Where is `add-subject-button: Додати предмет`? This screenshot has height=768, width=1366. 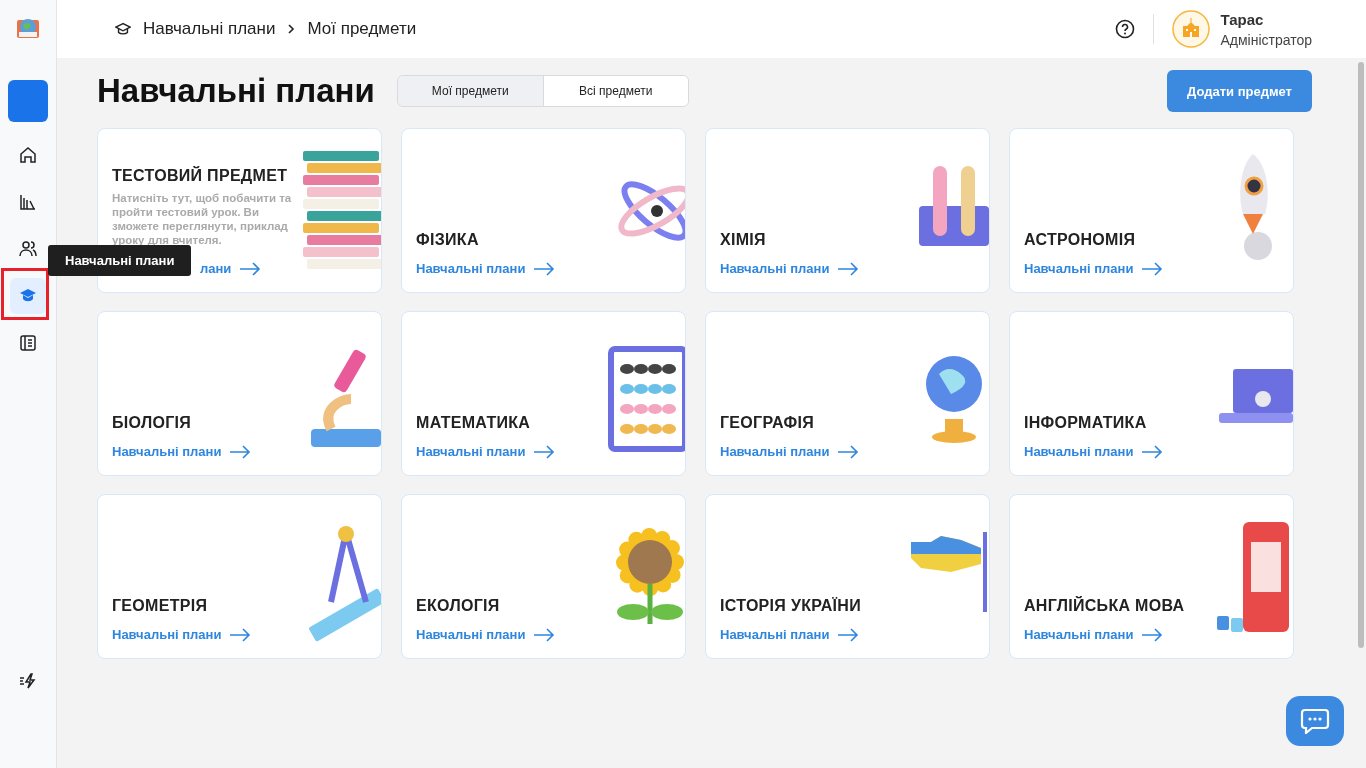 add-subject-button: Додати предмет is located at coordinates (1239, 91).